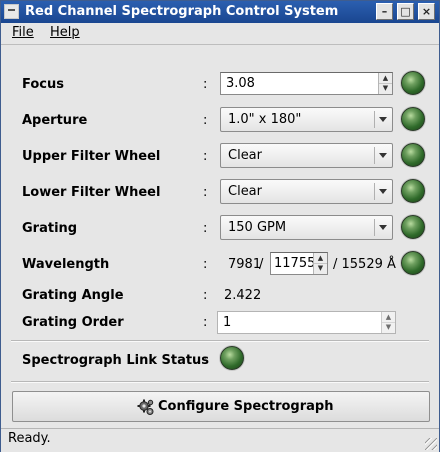 This screenshot has width=440, height=452. What do you see at coordinates (246, 406) in the screenshot?
I see `configure-button-label: Configure Spectrograph` at bounding box center [246, 406].